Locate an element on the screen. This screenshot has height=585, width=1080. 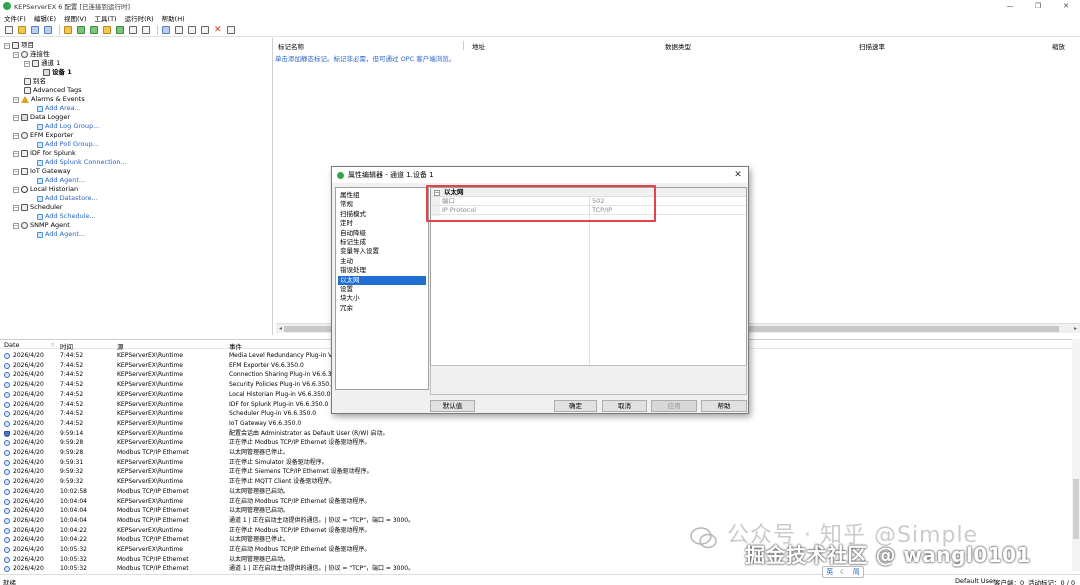
new-tag-icon is located at coordinates (120, 30).